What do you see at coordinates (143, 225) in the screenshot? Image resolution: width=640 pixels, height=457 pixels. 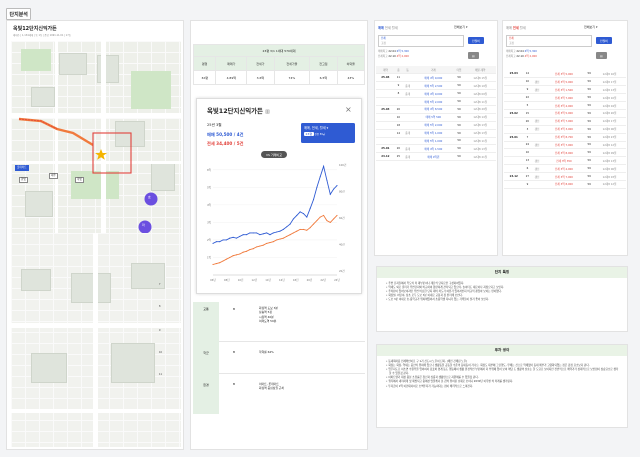 I see `map-pin-2: 마` at bounding box center [143, 225].